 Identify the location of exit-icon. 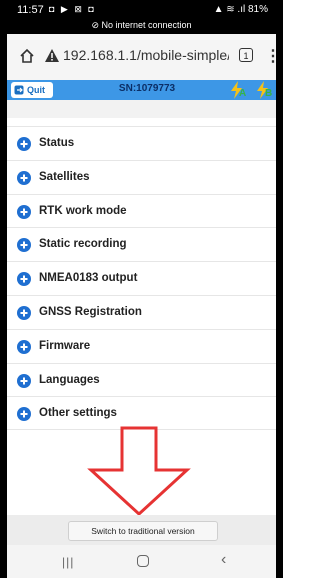
(19, 90).